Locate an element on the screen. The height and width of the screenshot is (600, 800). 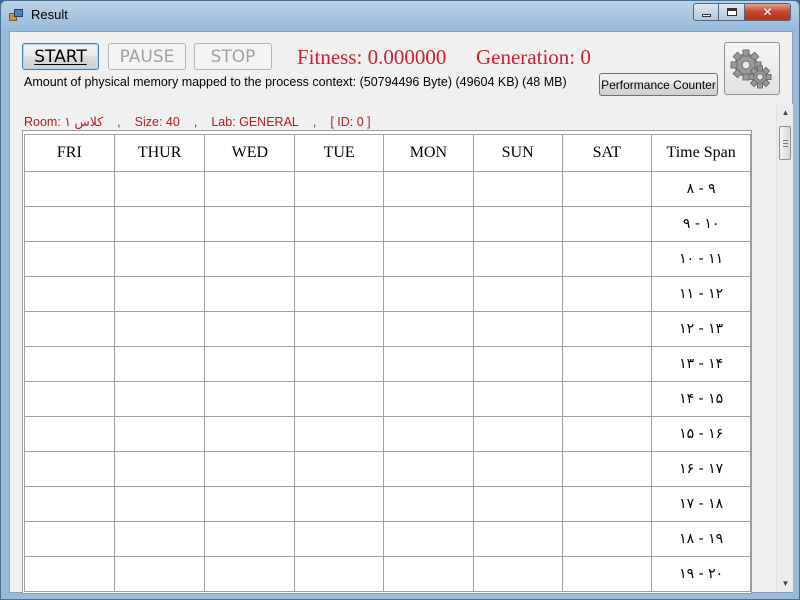
time-span-cell: ۱۶ - ۱۷ is located at coordinates (701, 469).